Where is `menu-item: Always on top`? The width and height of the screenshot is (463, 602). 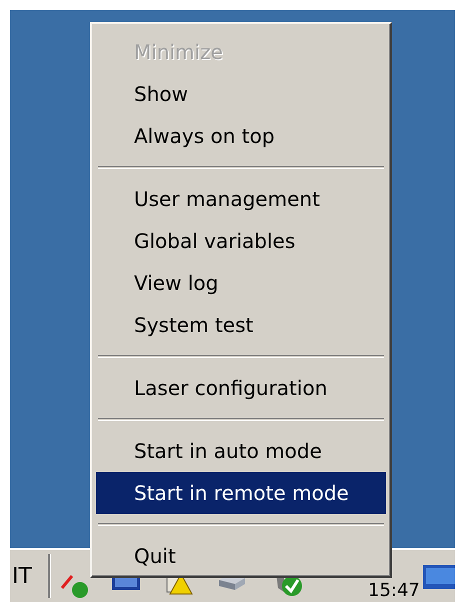 menu-item: Always on top is located at coordinates (241, 136).